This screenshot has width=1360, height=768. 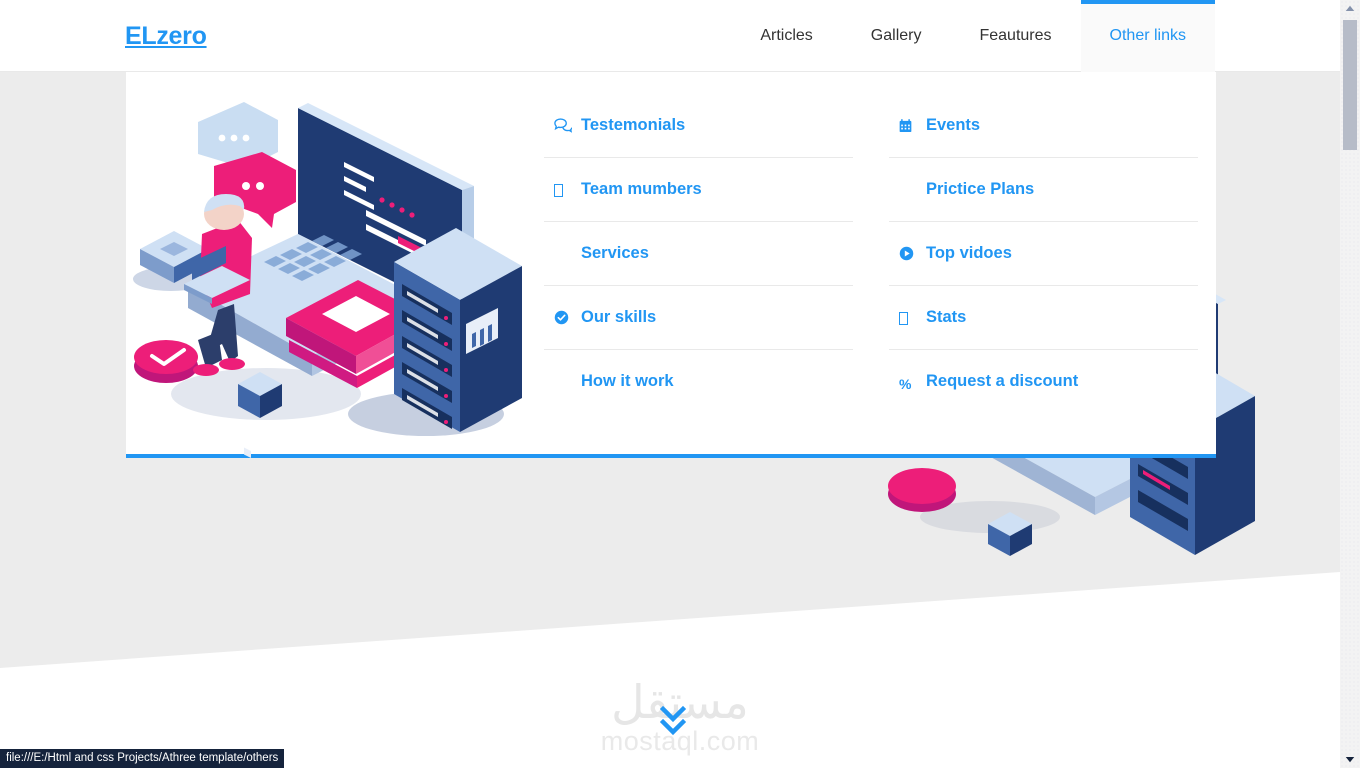 I want to click on check-circle-icon, so click(x=567, y=318).